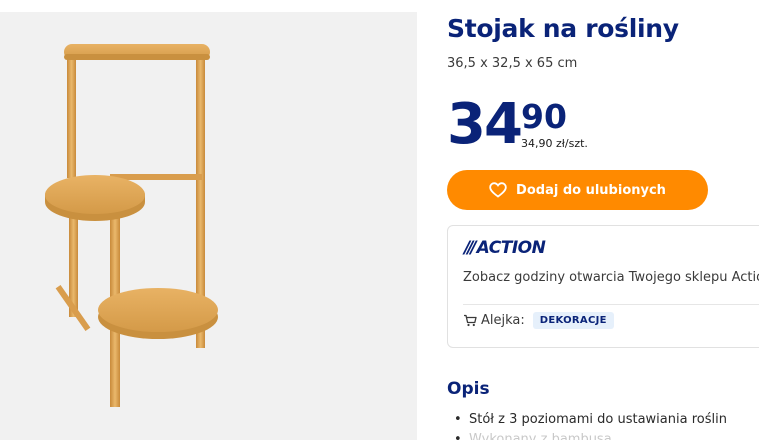 The height and width of the screenshot is (443, 759). Describe the element at coordinates (591, 190) in the screenshot. I see `add-to-favorites-label: Dodaj do ulubionych` at that location.